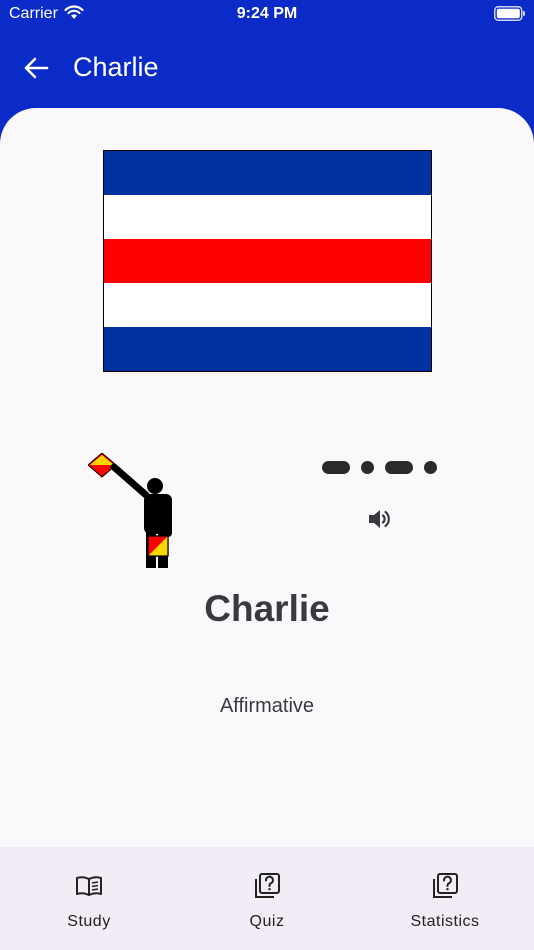  What do you see at coordinates (89, 886) in the screenshot?
I see `open-book-icon` at bounding box center [89, 886].